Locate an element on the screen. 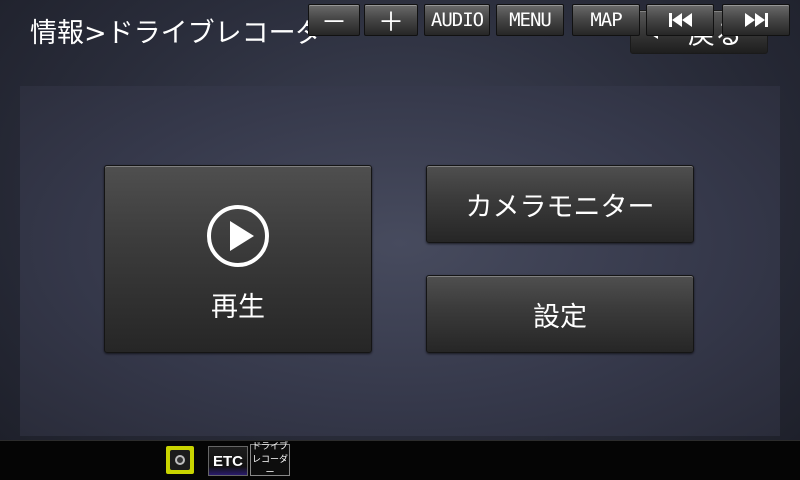 This screenshot has height=480, width=800. menu-button: MENU is located at coordinates (530, 20).